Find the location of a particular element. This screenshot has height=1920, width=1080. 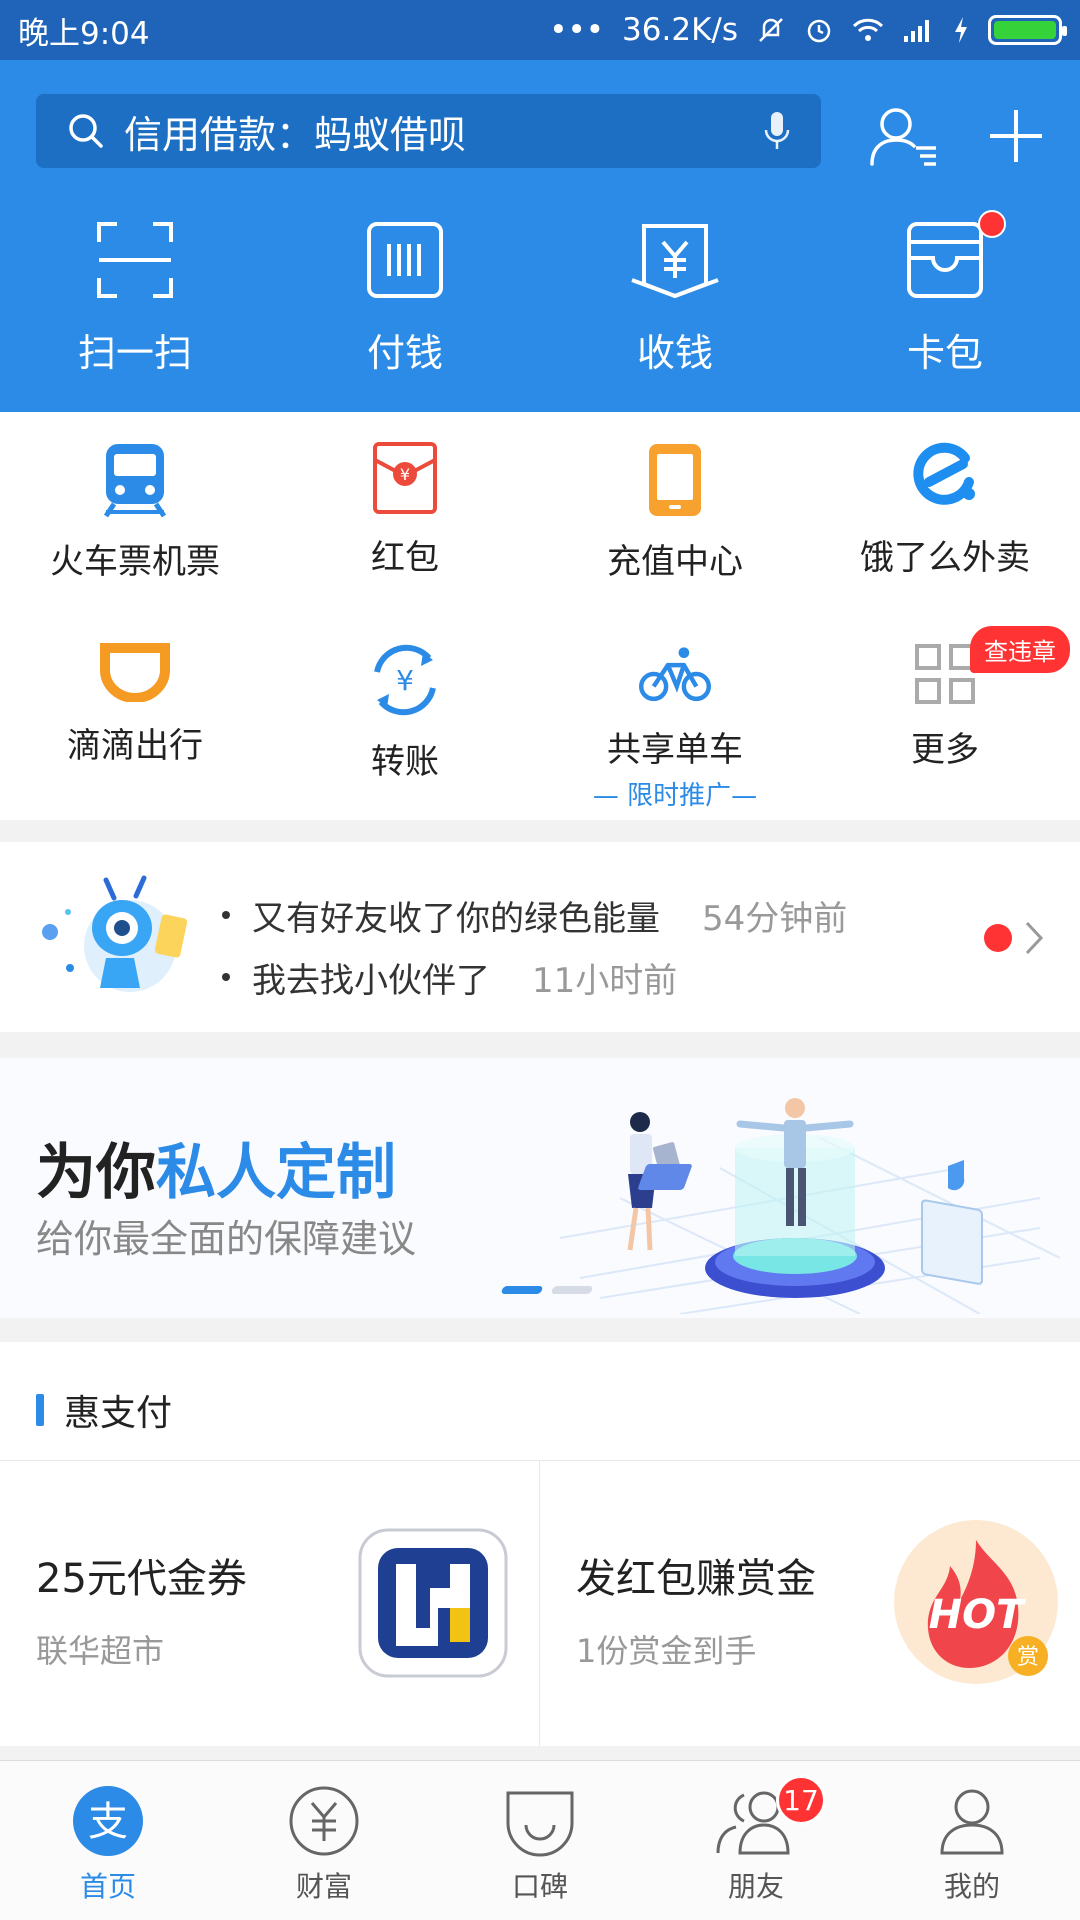

notice-time: 11小时前 is located at coordinates (605, 980).